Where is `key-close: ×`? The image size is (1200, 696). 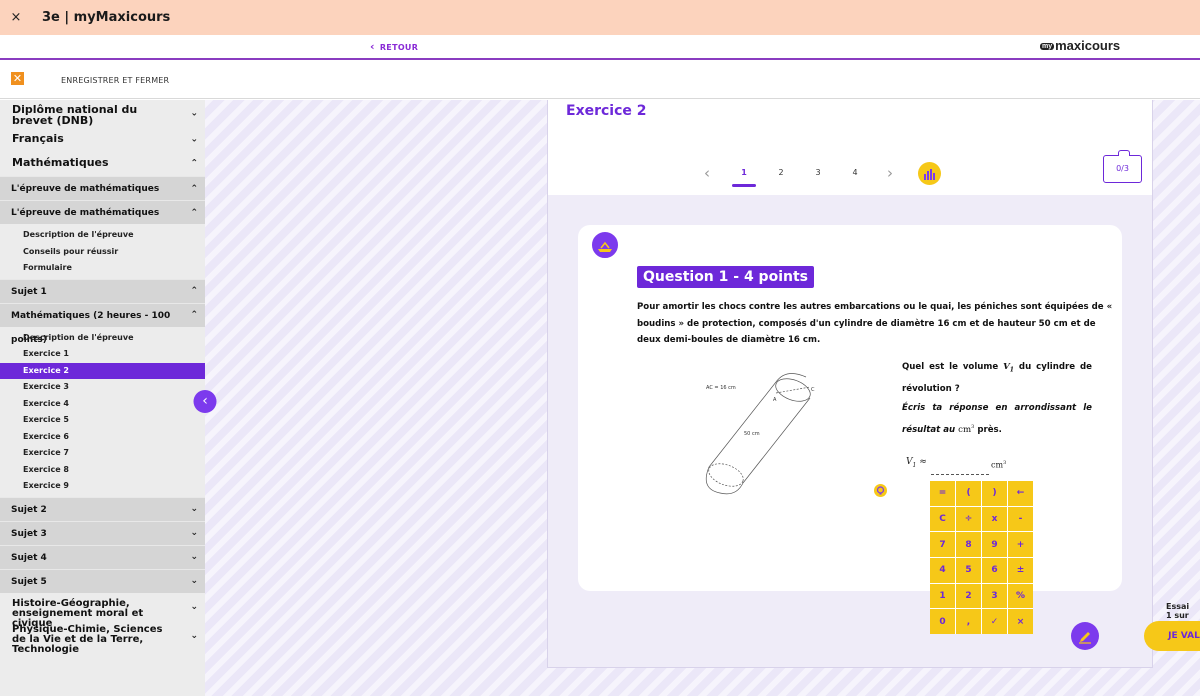 key-close: × is located at coordinates (1020, 621).